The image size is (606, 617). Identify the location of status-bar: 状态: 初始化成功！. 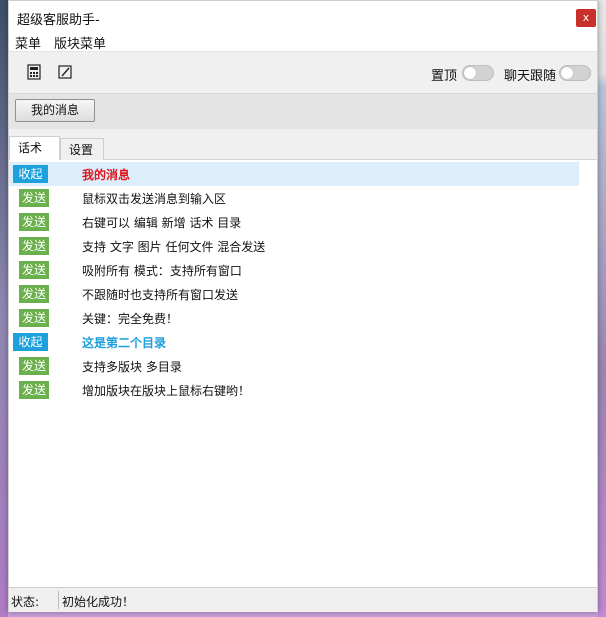
(303, 599).